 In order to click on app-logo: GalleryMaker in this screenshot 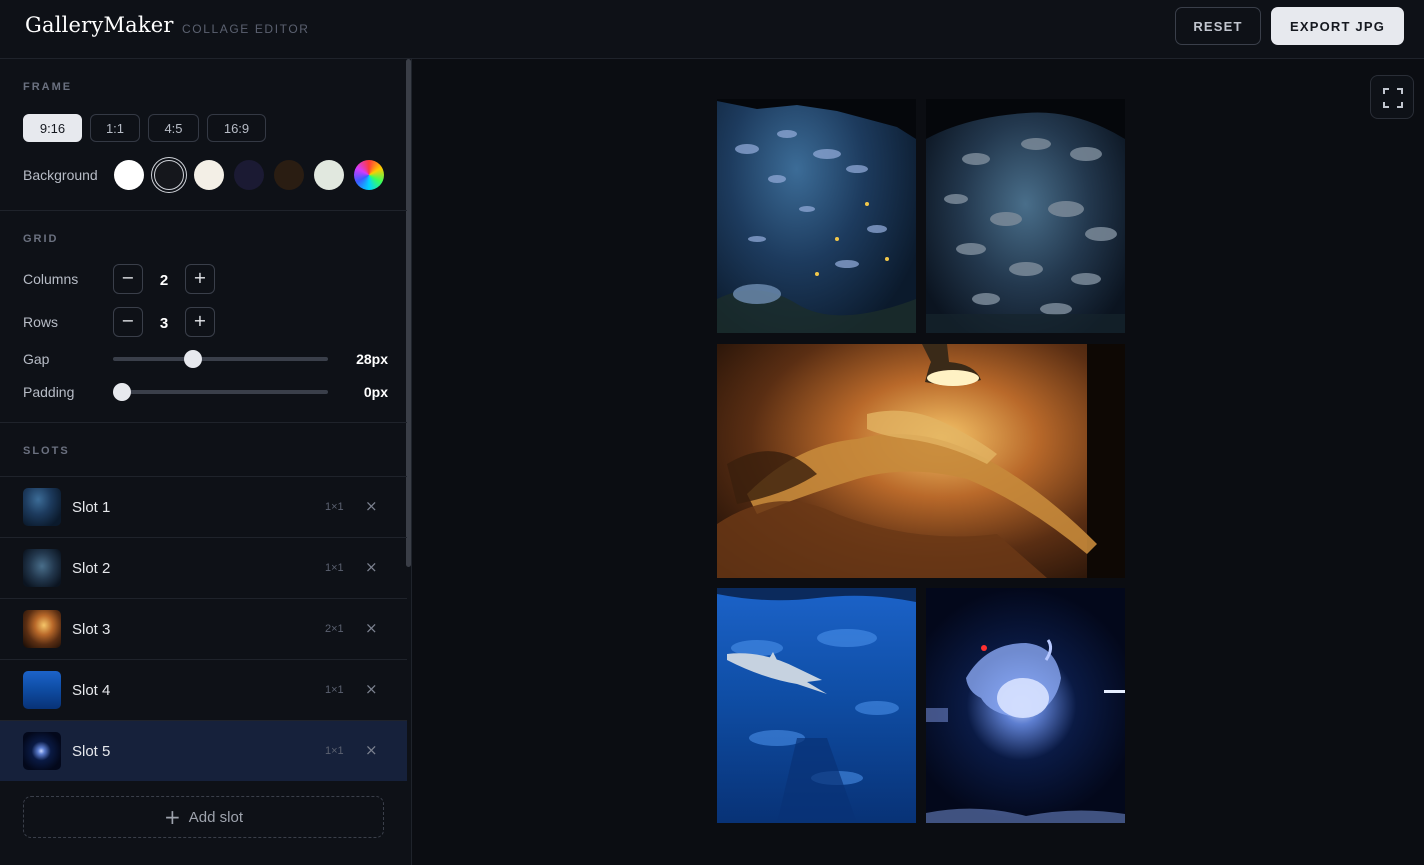, I will do `click(99, 25)`.